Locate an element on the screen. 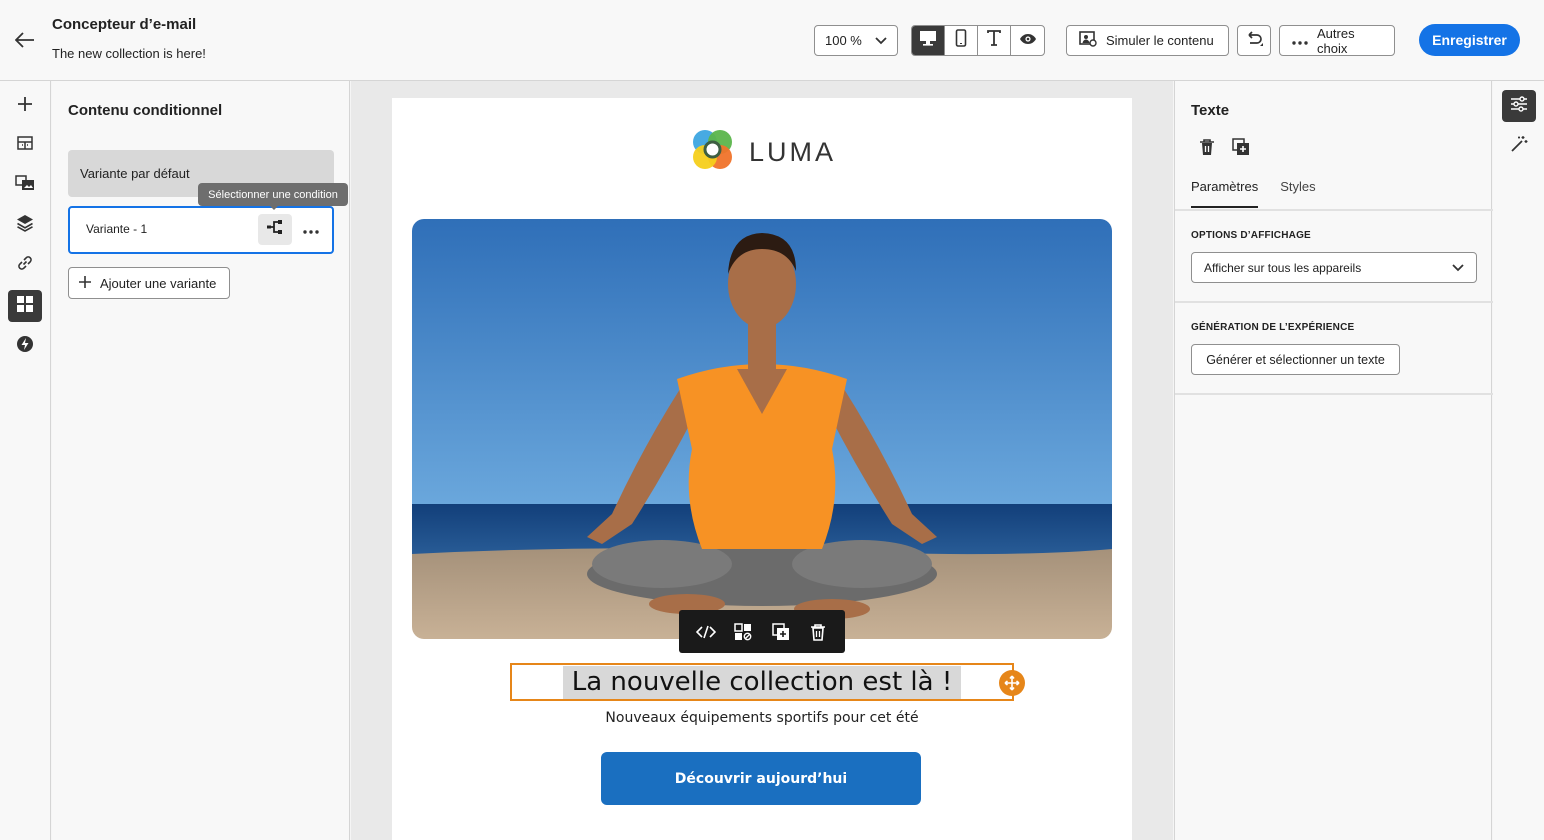 The width and height of the screenshot is (1544, 840). personalization-button is located at coordinates (25, 346).